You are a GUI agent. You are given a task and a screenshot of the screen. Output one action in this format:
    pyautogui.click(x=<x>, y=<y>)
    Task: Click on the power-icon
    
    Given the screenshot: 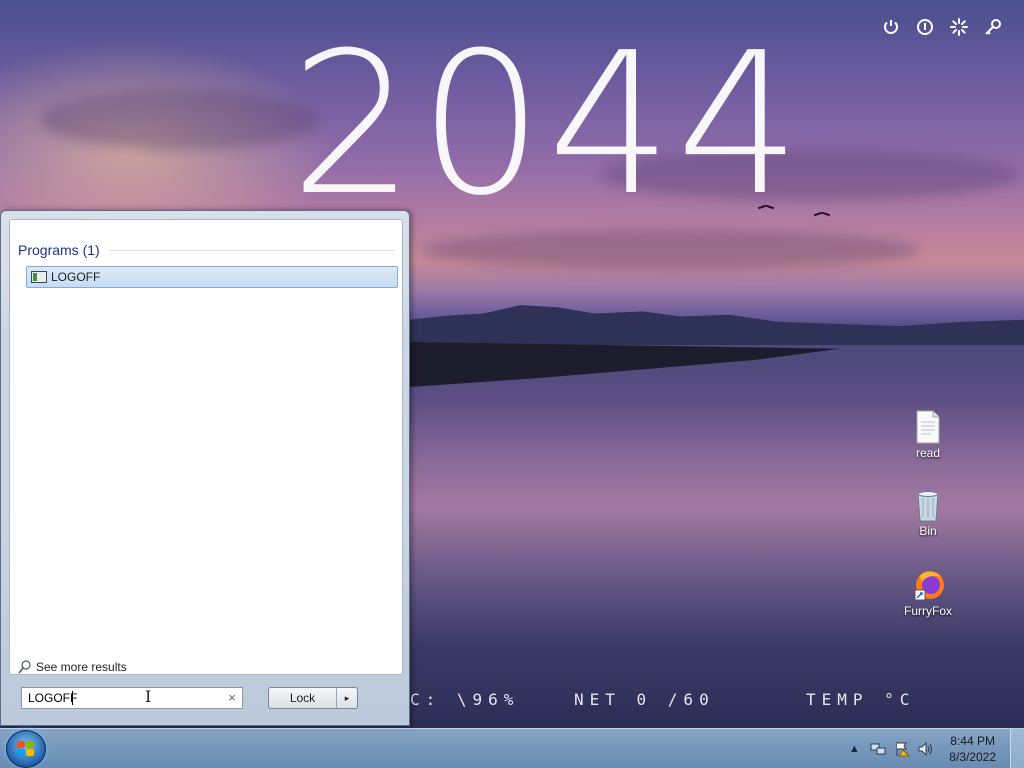 What is the action you would take?
    pyautogui.click(x=891, y=27)
    